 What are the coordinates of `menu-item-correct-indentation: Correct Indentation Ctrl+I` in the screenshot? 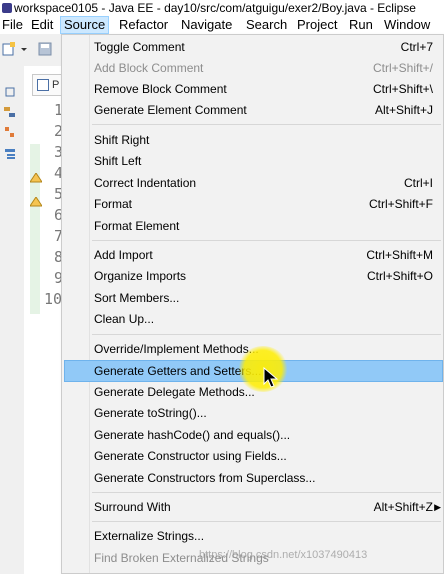 It's located at (253, 183).